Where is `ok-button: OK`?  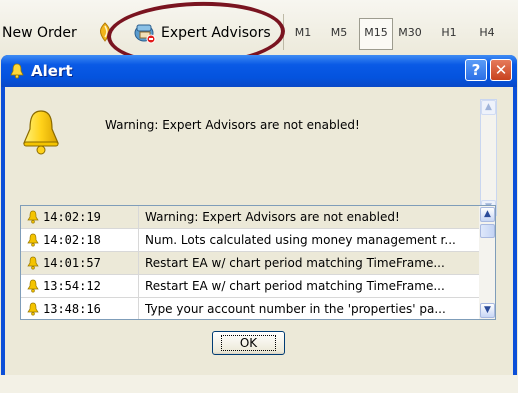 ok-button: OK is located at coordinates (248, 343).